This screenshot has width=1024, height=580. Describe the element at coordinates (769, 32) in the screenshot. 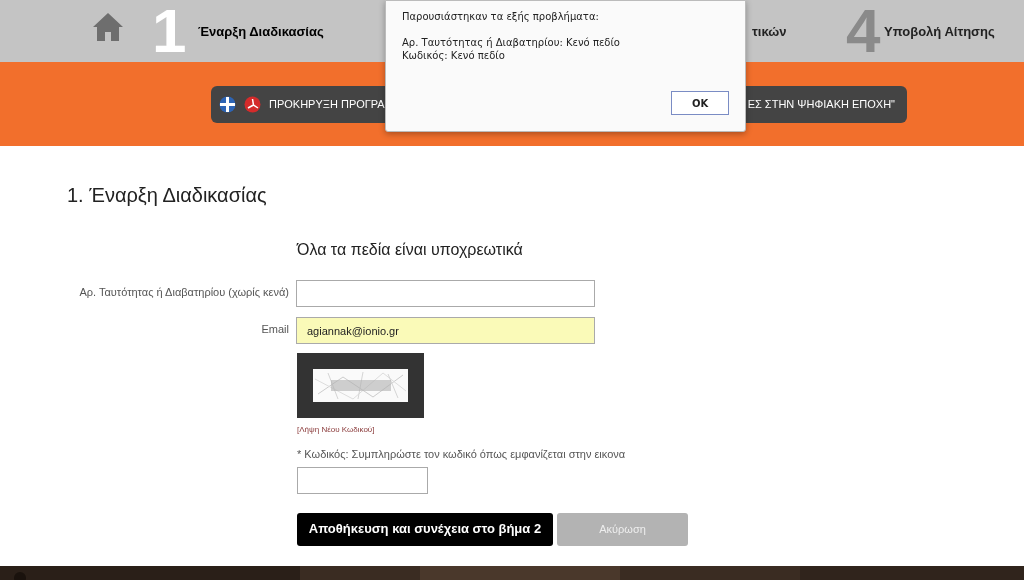

I see `step-label: τικών` at that location.